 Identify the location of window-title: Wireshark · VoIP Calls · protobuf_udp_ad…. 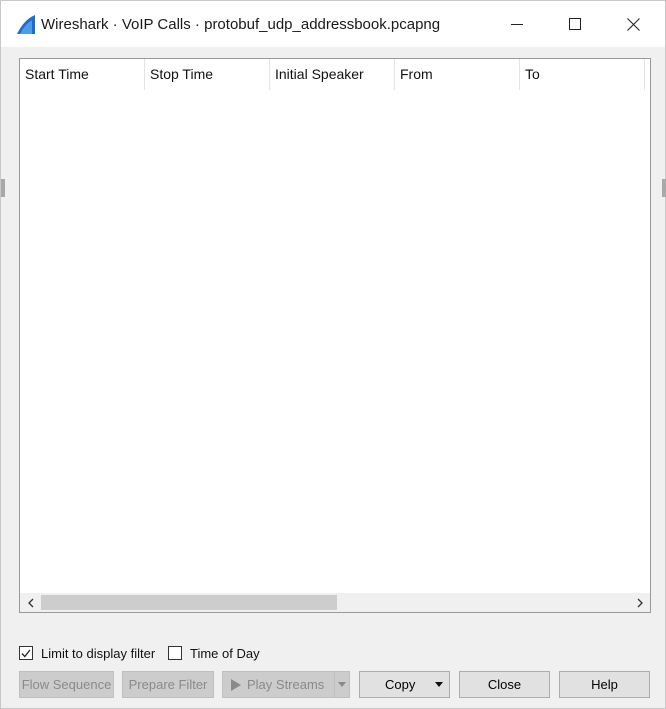
(241, 24).